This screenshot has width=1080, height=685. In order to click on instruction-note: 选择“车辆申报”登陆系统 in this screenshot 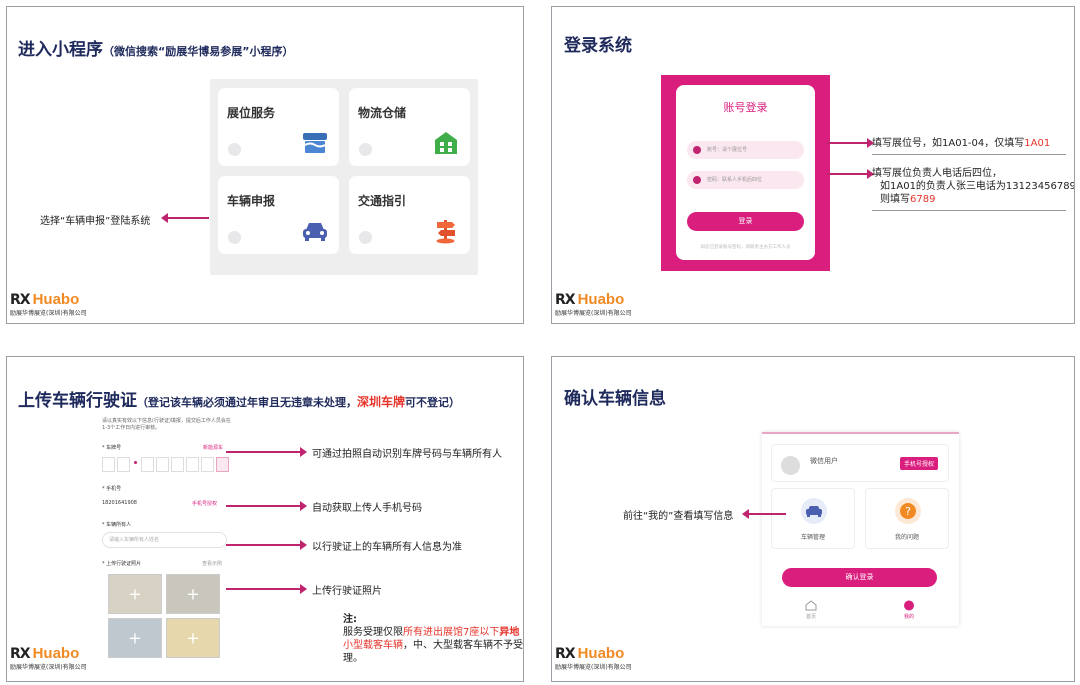, I will do `click(95, 221)`.